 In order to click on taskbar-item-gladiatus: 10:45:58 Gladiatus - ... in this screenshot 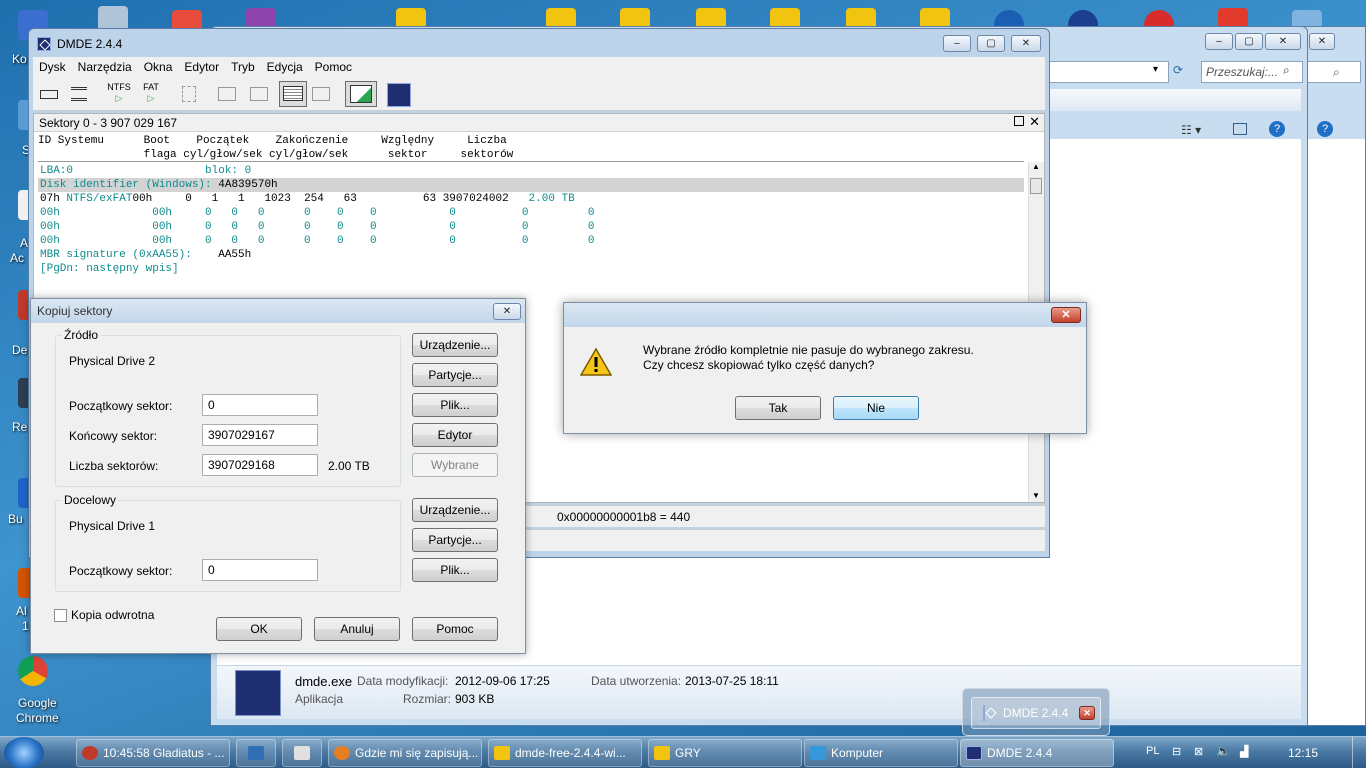, I will do `click(153, 753)`.